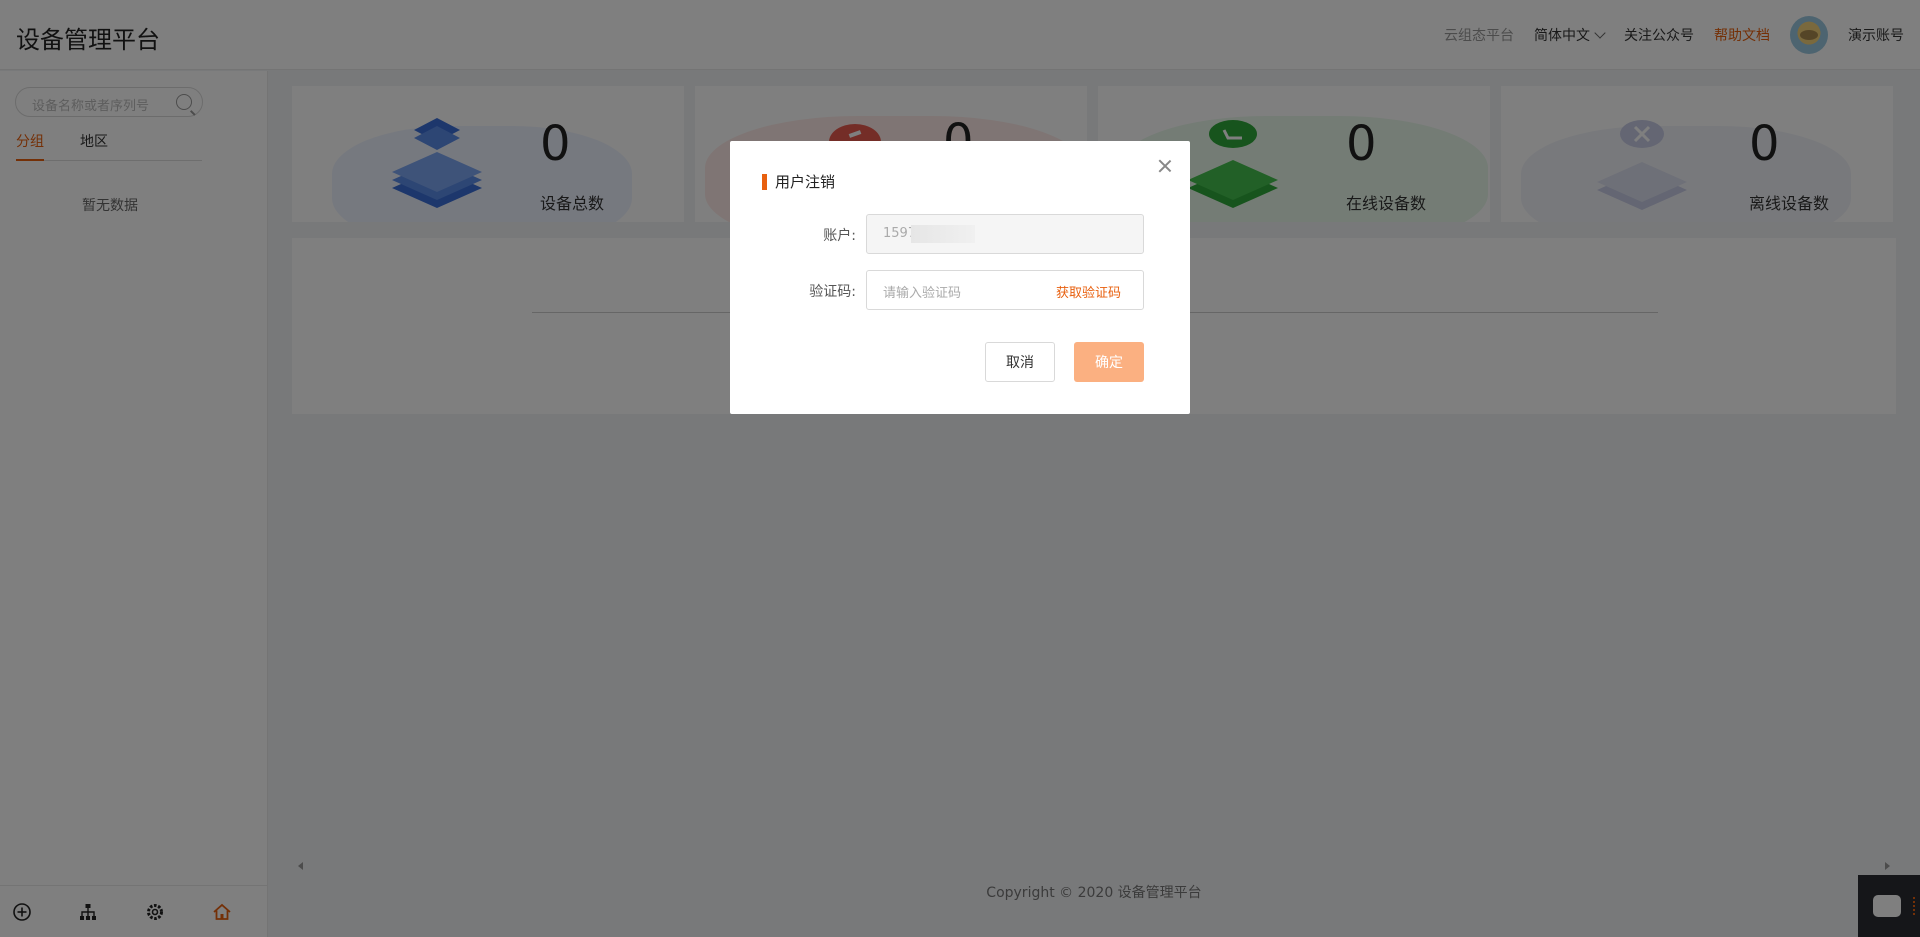  I want to click on confirm-button: 确定, so click(1109, 362).